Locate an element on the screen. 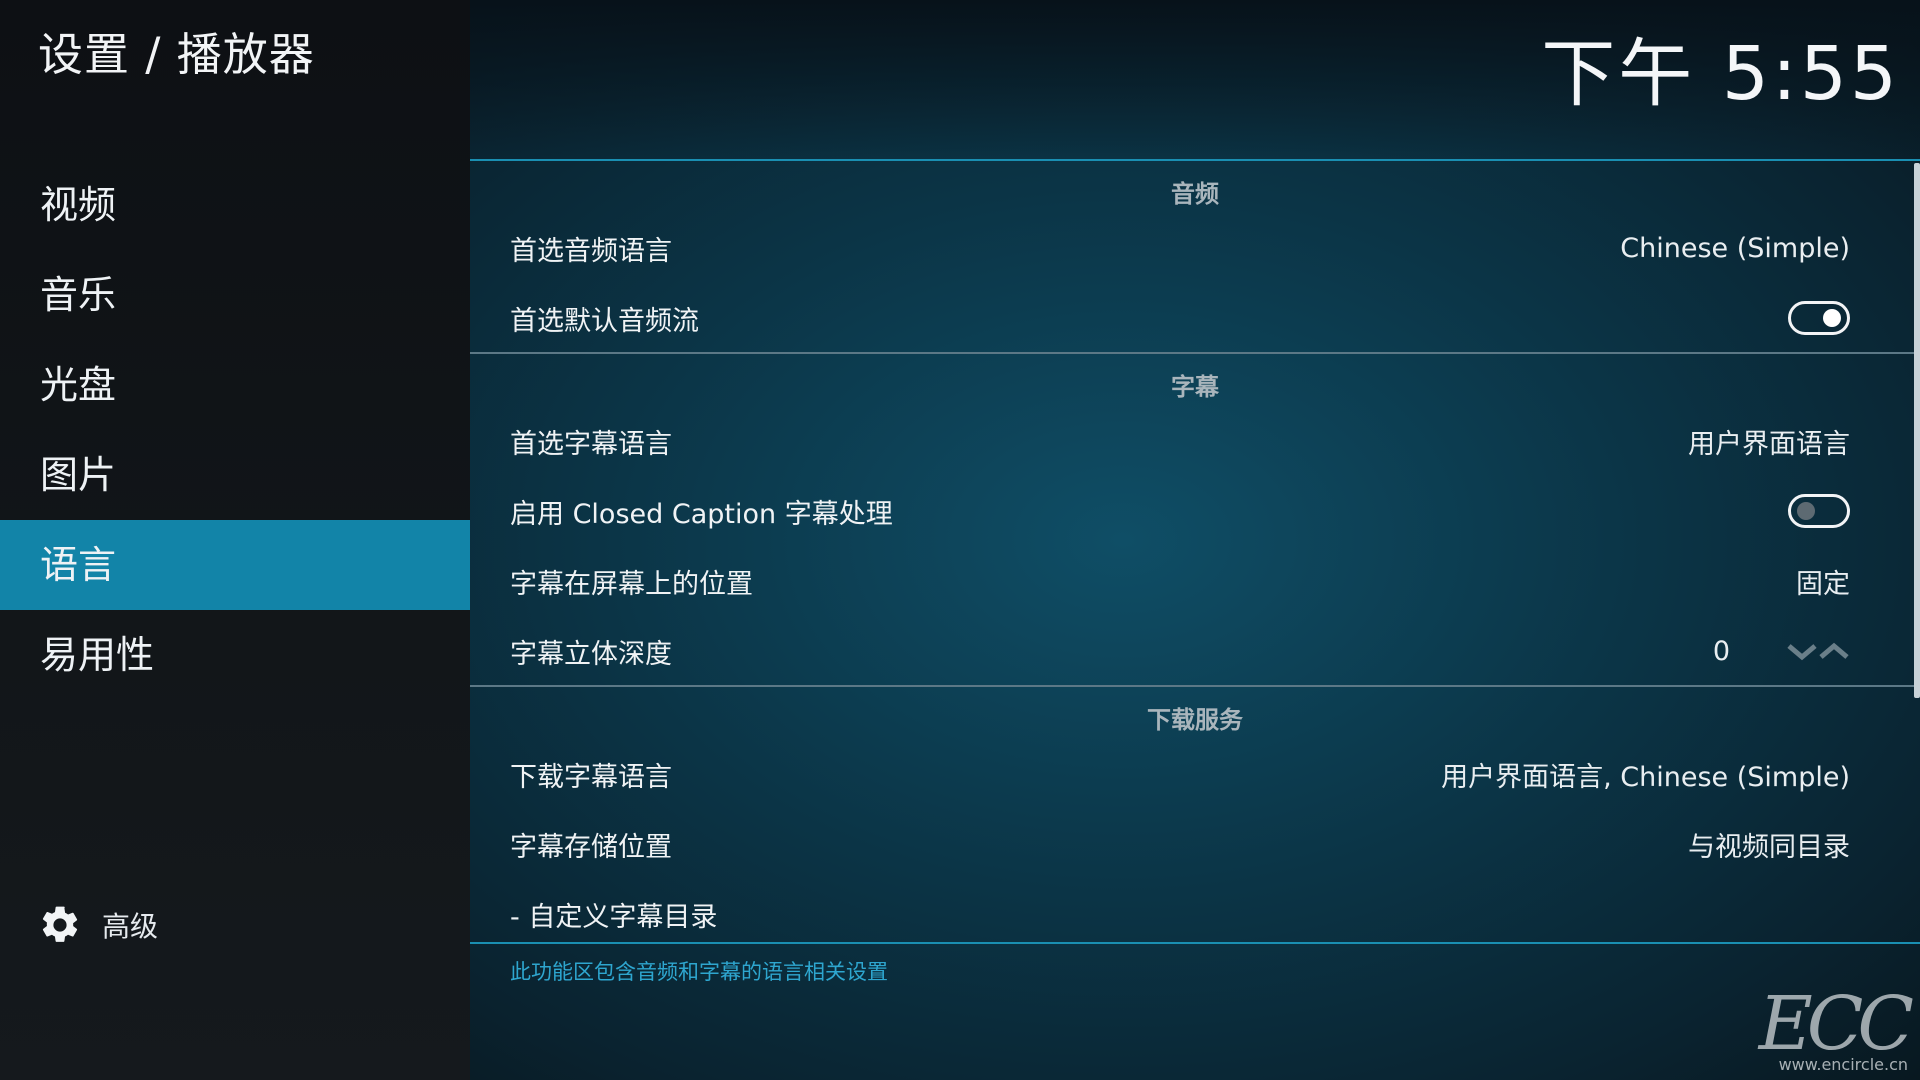 The width and height of the screenshot is (1920, 1080). sidebar-item-accessibility: 易用性 is located at coordinates (235, 655).